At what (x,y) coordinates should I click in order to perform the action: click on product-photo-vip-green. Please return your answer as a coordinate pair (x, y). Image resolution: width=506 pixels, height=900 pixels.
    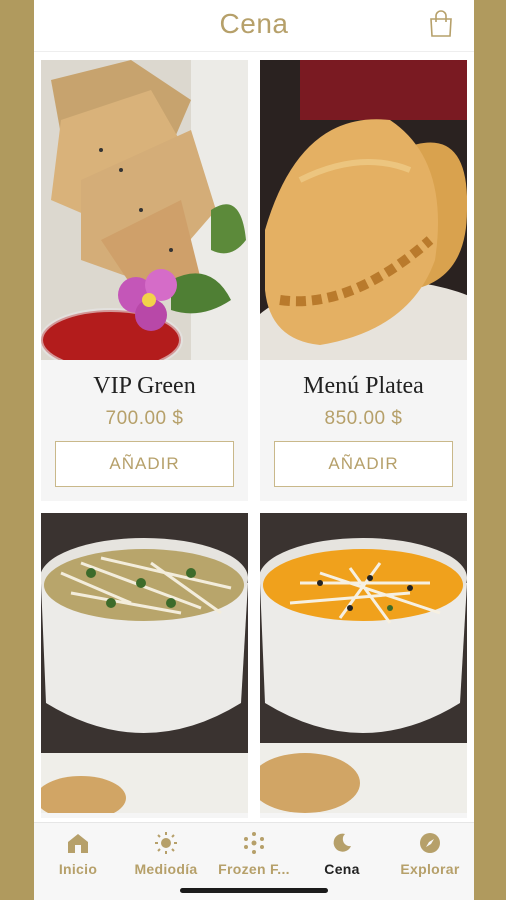
    Looking at the image, I should click on (143, 216).